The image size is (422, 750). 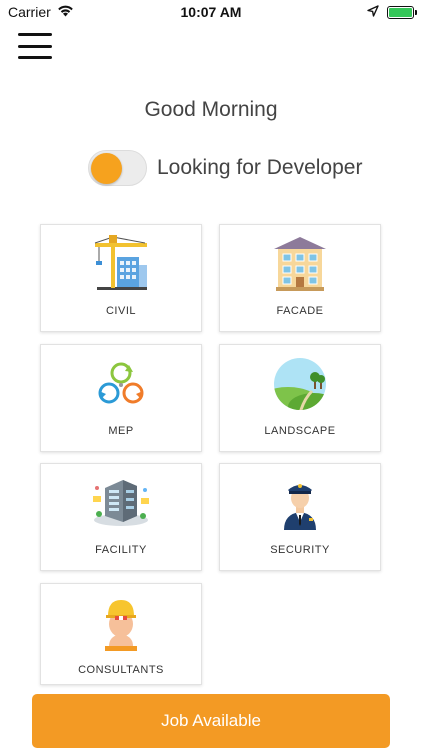 What do you see at coordinates (121, 431) in the screenshot?
I see `category-label: MEP` at bounding box center [121, 431].